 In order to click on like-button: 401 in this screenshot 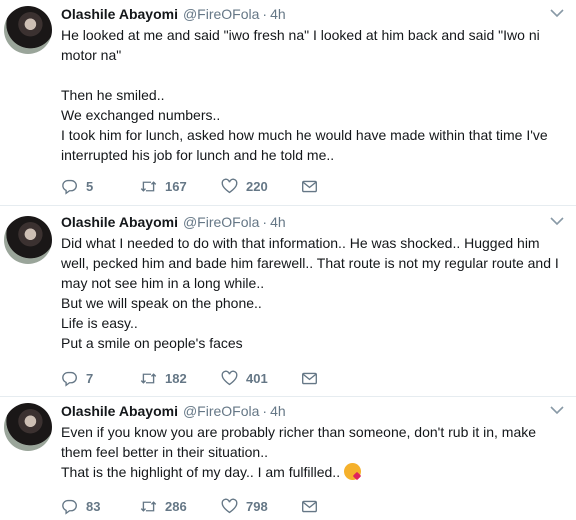, I will do `click(261, 378)`.